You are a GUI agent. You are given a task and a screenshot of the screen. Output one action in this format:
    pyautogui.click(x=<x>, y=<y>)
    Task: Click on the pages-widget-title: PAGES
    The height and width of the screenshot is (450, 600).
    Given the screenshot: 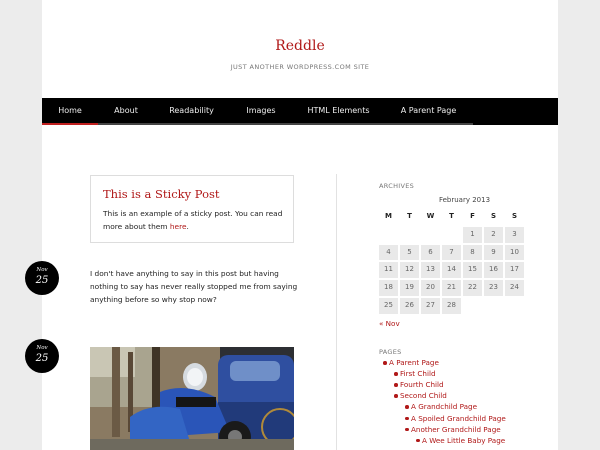 What is the action you would take?
    pyautogui.click(x=390, y=352)
    